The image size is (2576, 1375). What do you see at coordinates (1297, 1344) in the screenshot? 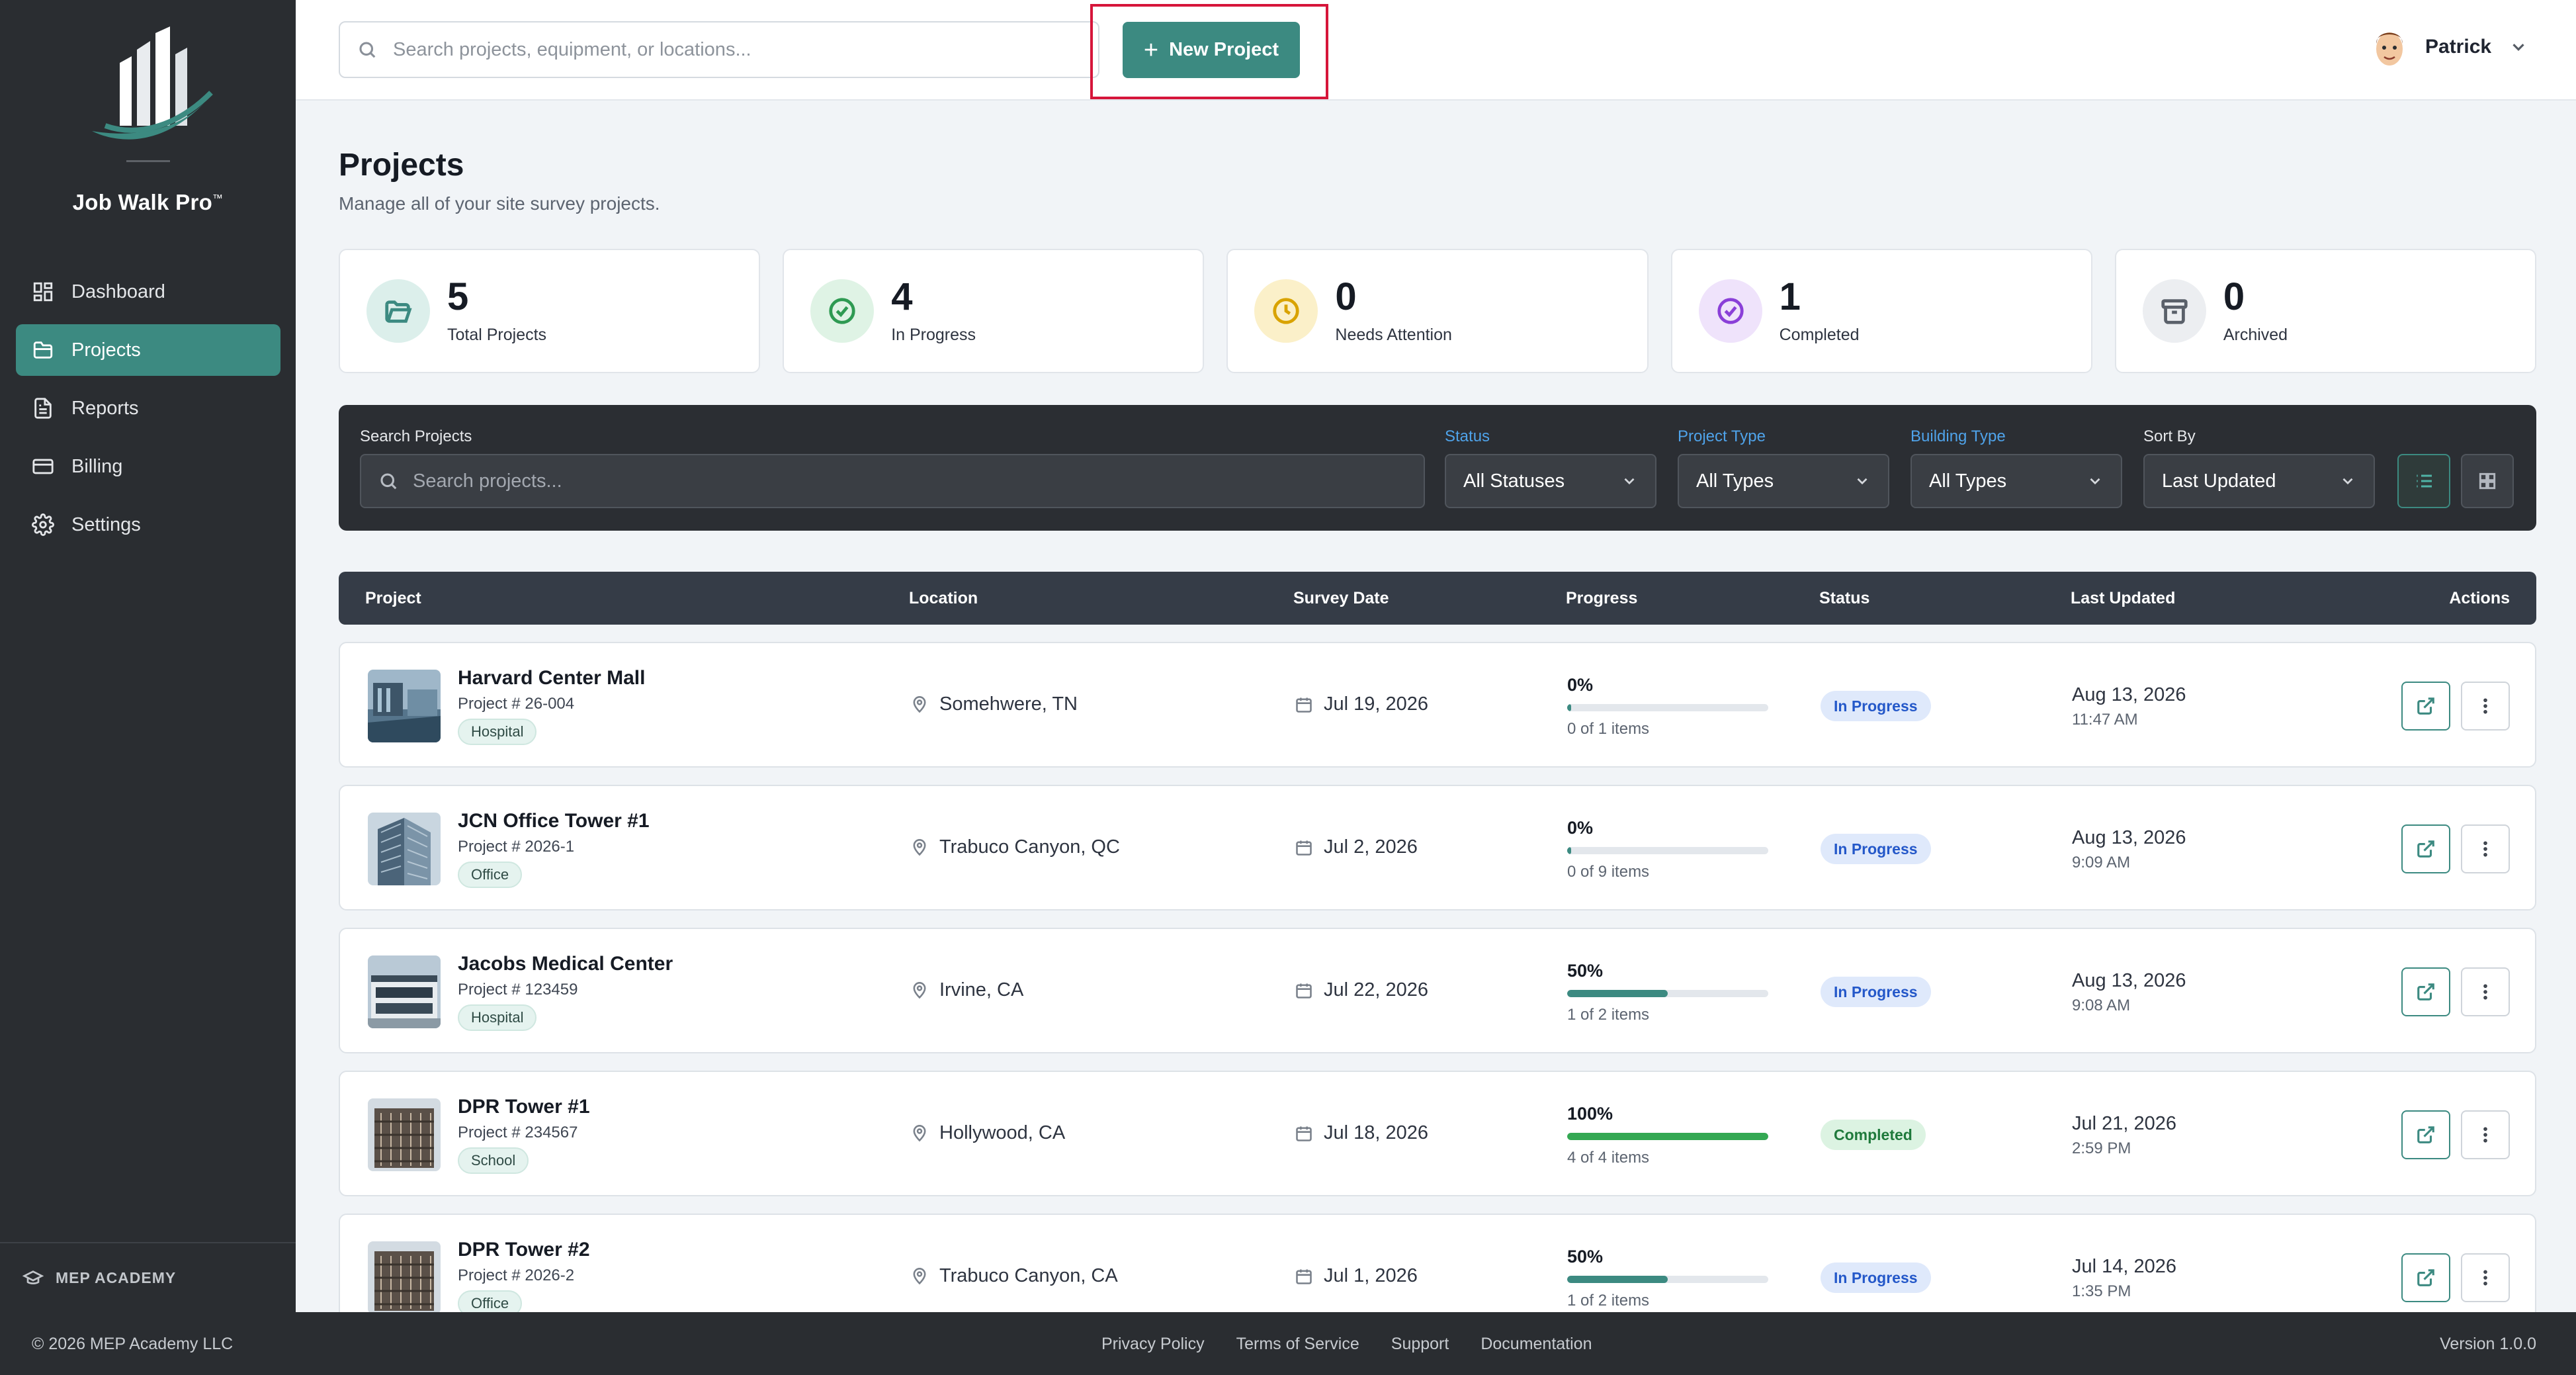
I see `footer-link-terms: Terms of Service` at bounding box center [1297, 1344].